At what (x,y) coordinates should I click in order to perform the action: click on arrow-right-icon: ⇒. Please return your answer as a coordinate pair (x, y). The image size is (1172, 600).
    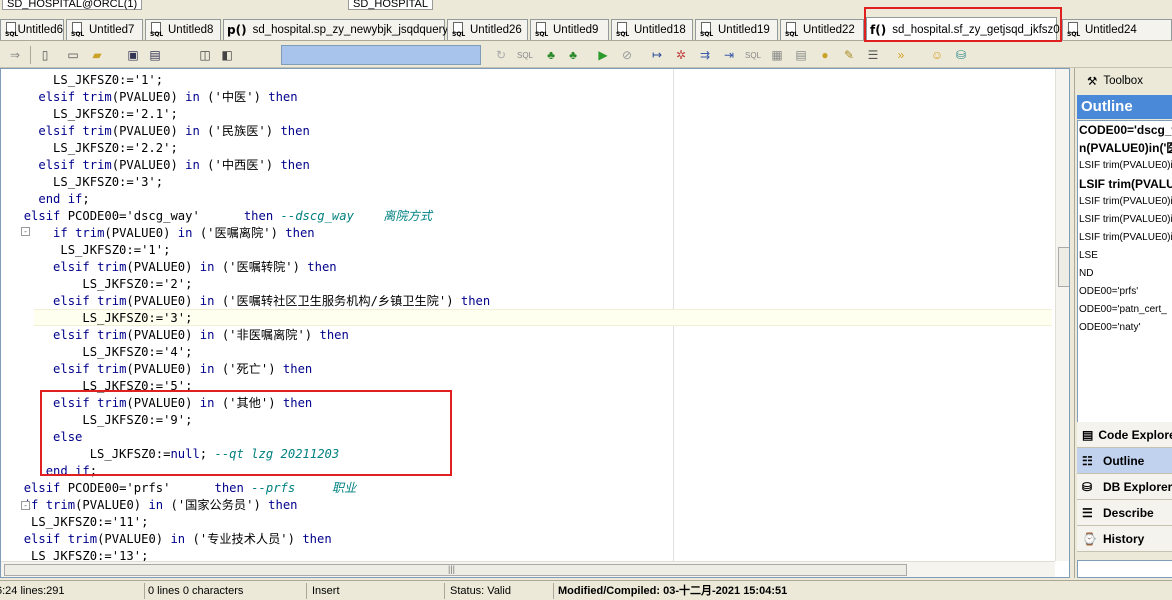
    Looking at the image, I should click on (15, 55).